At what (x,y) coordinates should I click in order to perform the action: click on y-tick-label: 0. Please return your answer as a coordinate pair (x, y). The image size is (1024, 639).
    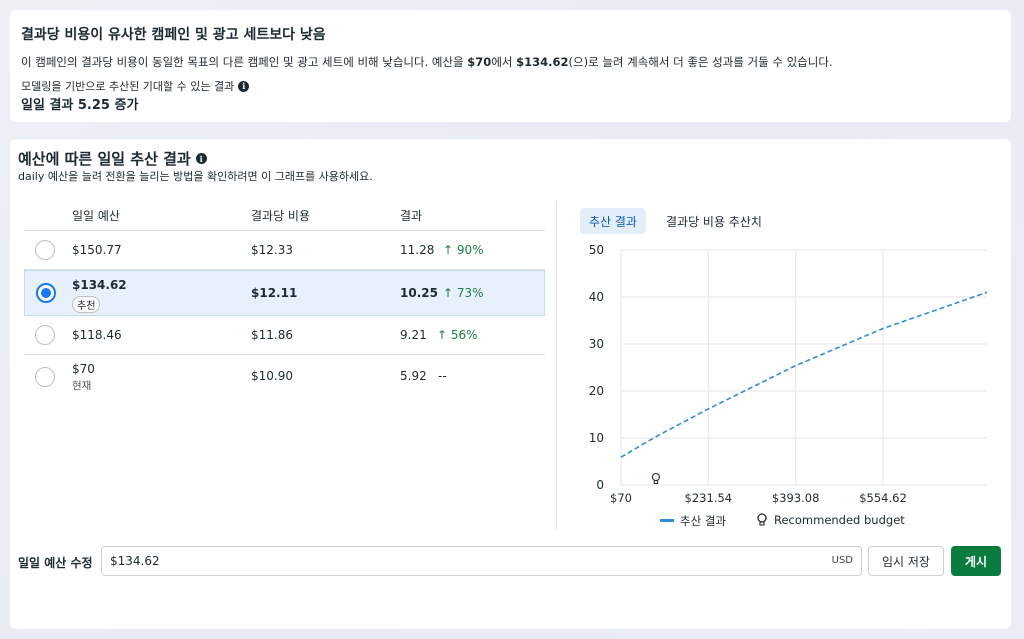
    Looking at the image, I should click on (600, 485).